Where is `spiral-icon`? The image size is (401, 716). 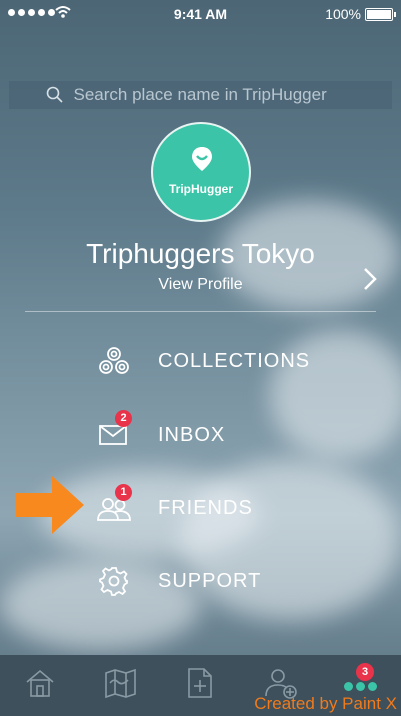 spiral-icon is located at coordinates (114, 360).